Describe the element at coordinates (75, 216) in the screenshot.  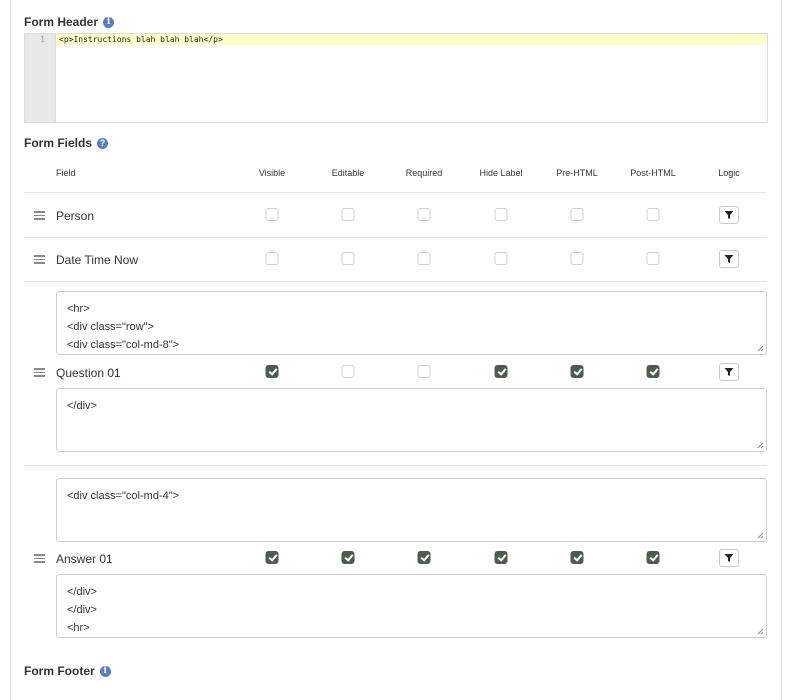
I see `field-name-person: Person` at that location.